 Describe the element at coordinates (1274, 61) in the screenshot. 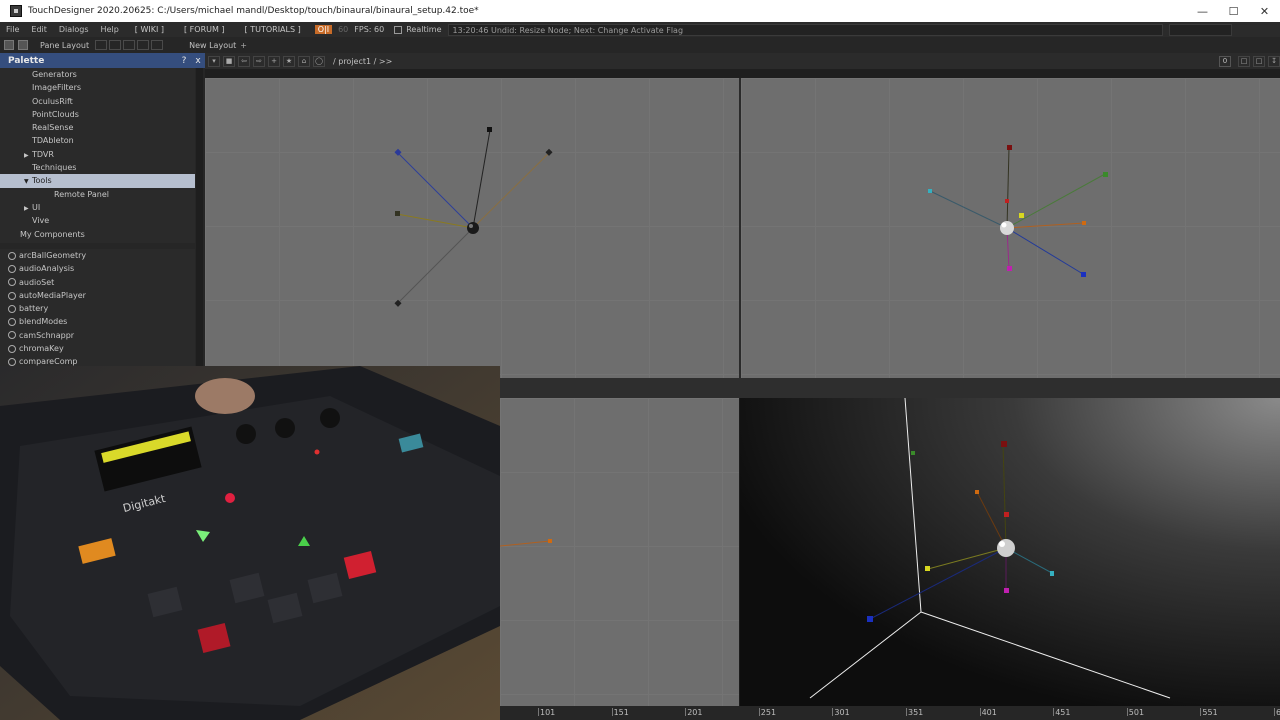

I see `pin-icon: ↧` at that location.